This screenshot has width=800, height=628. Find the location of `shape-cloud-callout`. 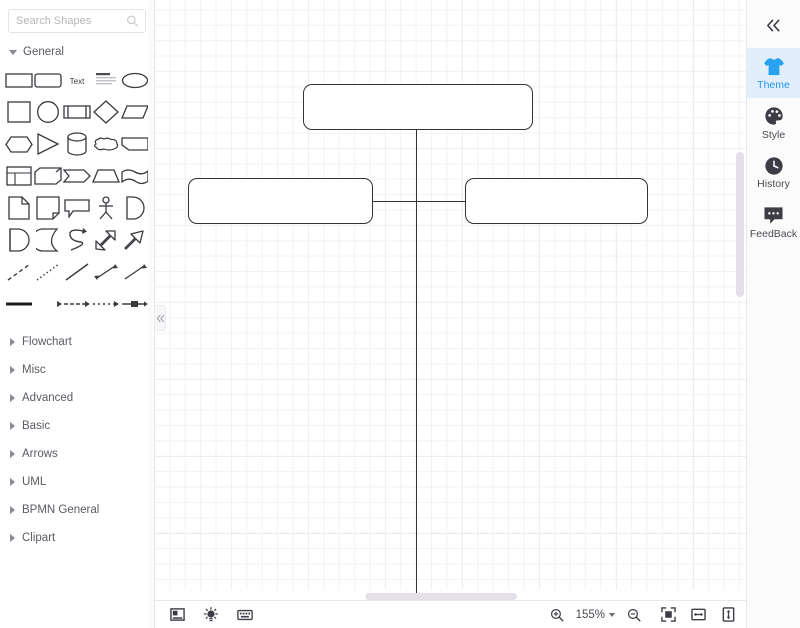

shape-cloud-callout is located at coordinates (106, 144).